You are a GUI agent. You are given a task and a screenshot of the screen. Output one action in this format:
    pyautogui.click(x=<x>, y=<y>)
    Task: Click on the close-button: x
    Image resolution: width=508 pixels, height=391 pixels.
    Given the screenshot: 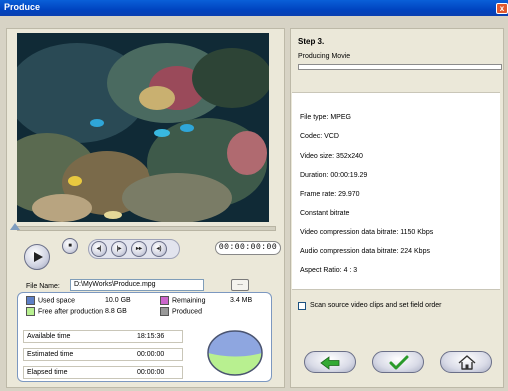 What is the action you would take?
    pyautogui.click(x=502, y=8)
    